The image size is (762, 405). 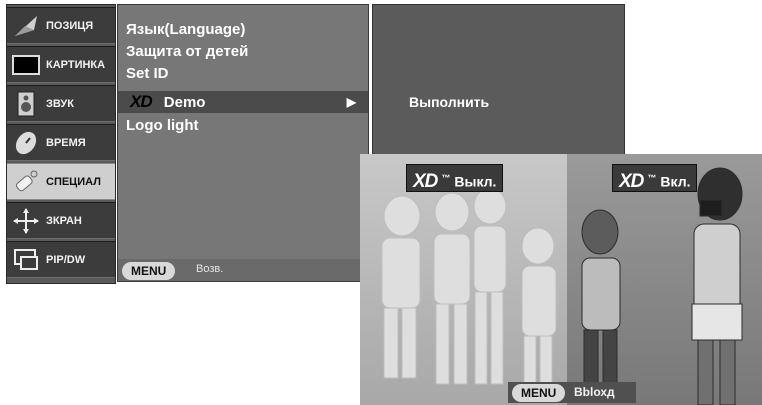 What do you see at coordinates (210, 269) in the screenshot?
I see `back-label: Возв.` at bounding box center [210, 269].